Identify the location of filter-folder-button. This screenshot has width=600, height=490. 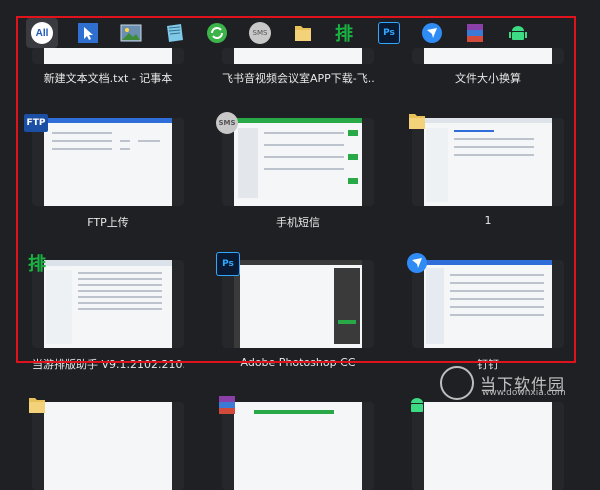
(303, 33).